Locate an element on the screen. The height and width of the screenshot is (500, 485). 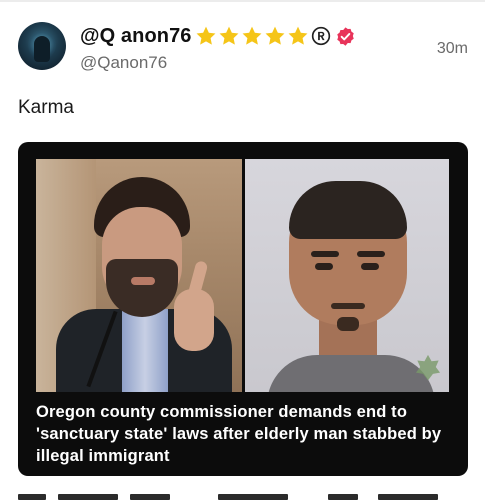
avatar is located at coordinates (42, 46).